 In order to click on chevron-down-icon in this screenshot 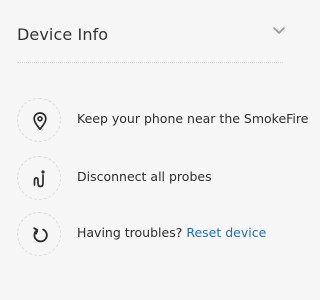, I will do `click(279, 31)`.